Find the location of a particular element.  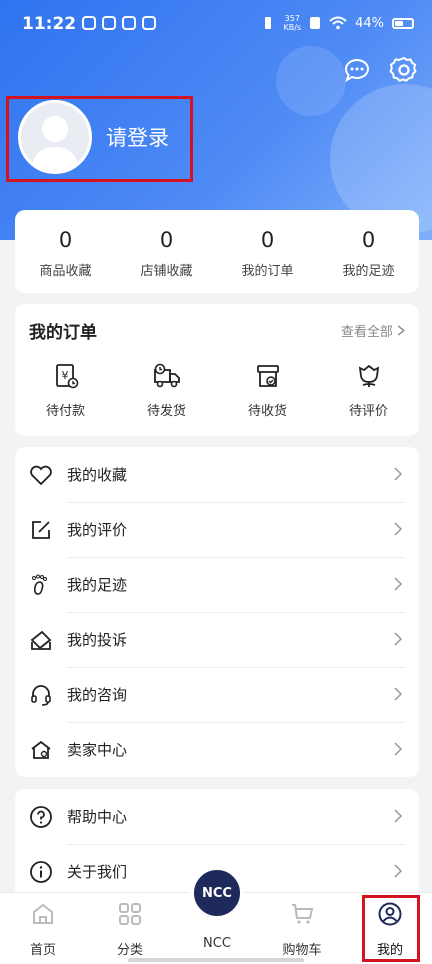

tab-category: 分类 is located at coordinates (130, 929).